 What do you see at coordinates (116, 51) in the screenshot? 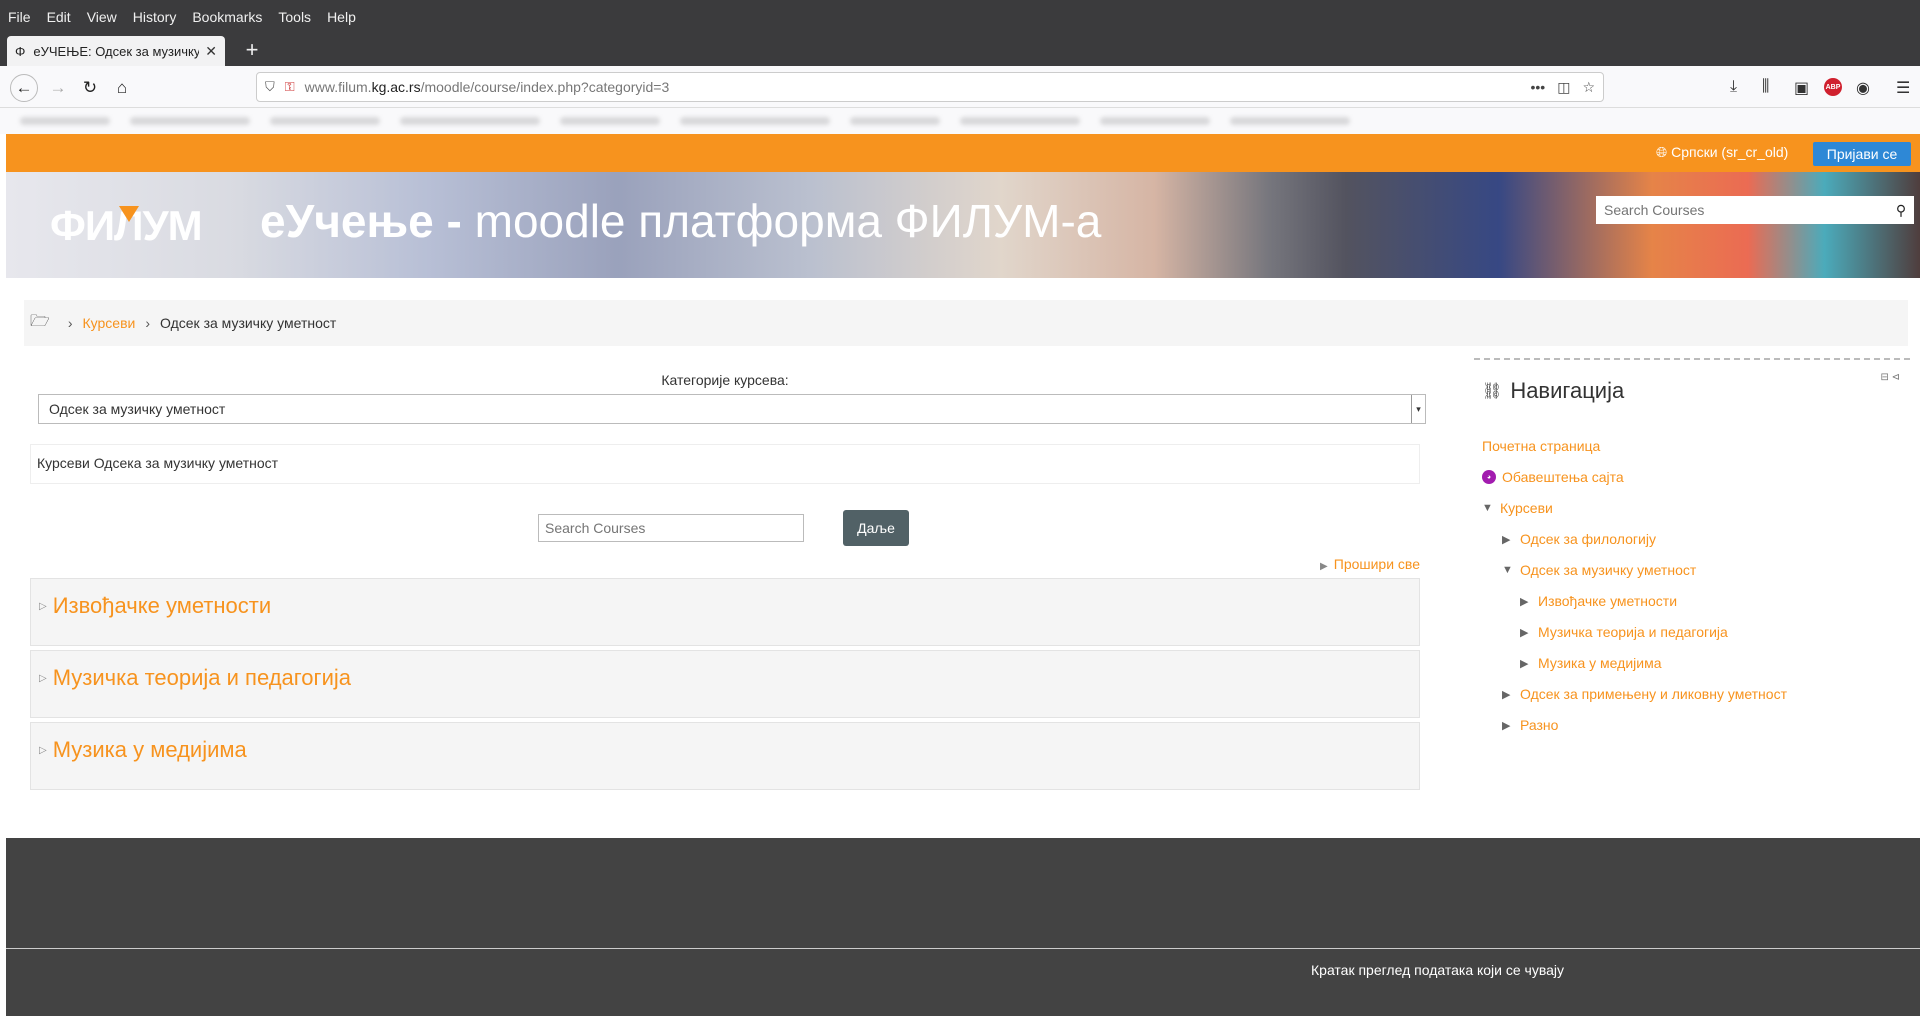
I see `tab-active: Φ еУЧЕЊЕ: Одсек за музичку ✕` at bounding box center [116, 51].